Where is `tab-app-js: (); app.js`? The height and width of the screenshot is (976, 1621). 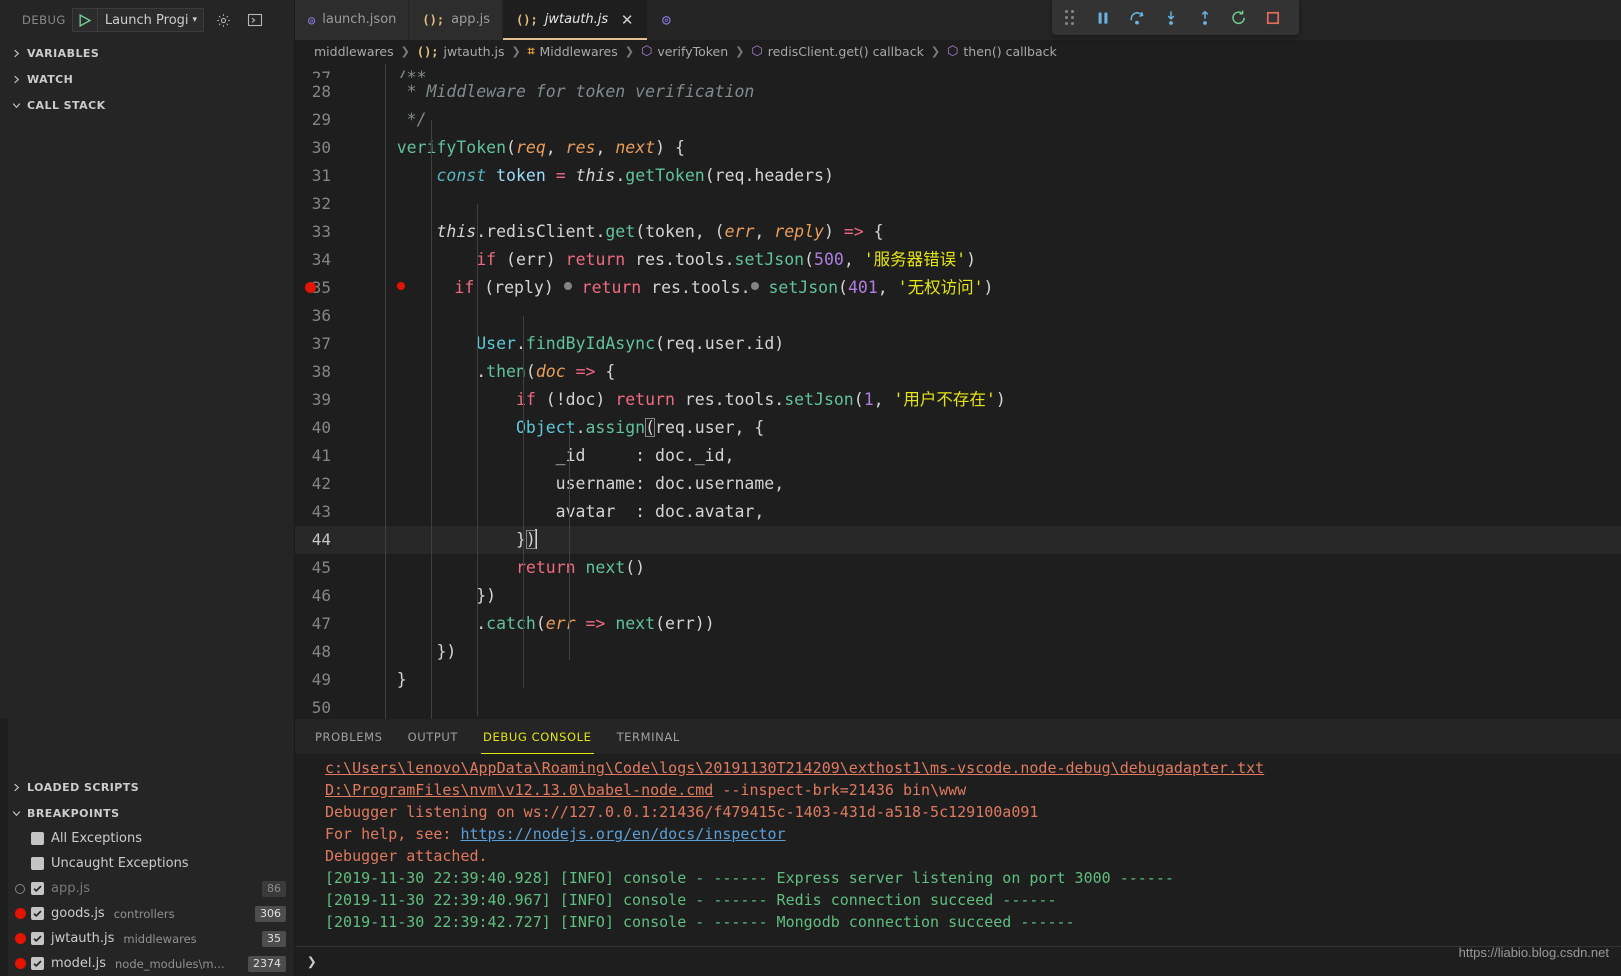 tab-app-js: (); app.js is located at coordinates (456, 20).